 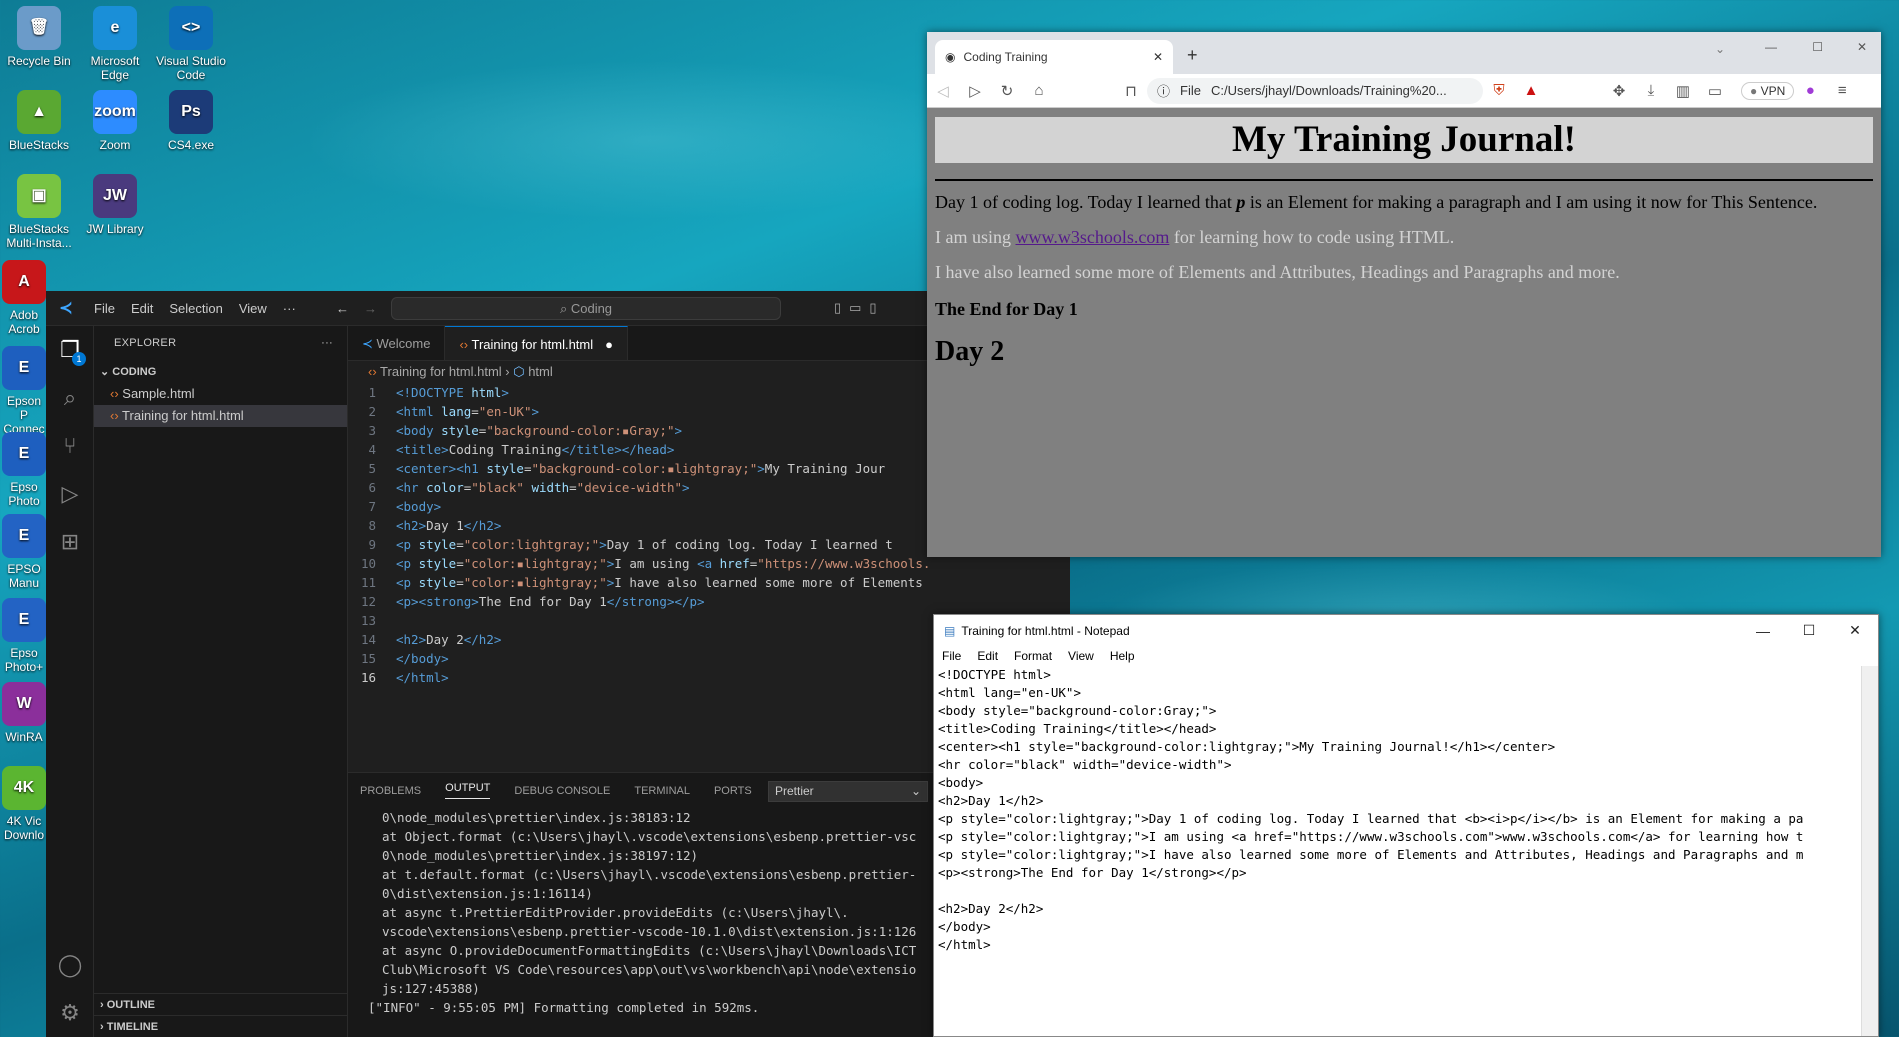 I want to click on desktop-icon: E Epso Photo+, so click(x=24, y=636).